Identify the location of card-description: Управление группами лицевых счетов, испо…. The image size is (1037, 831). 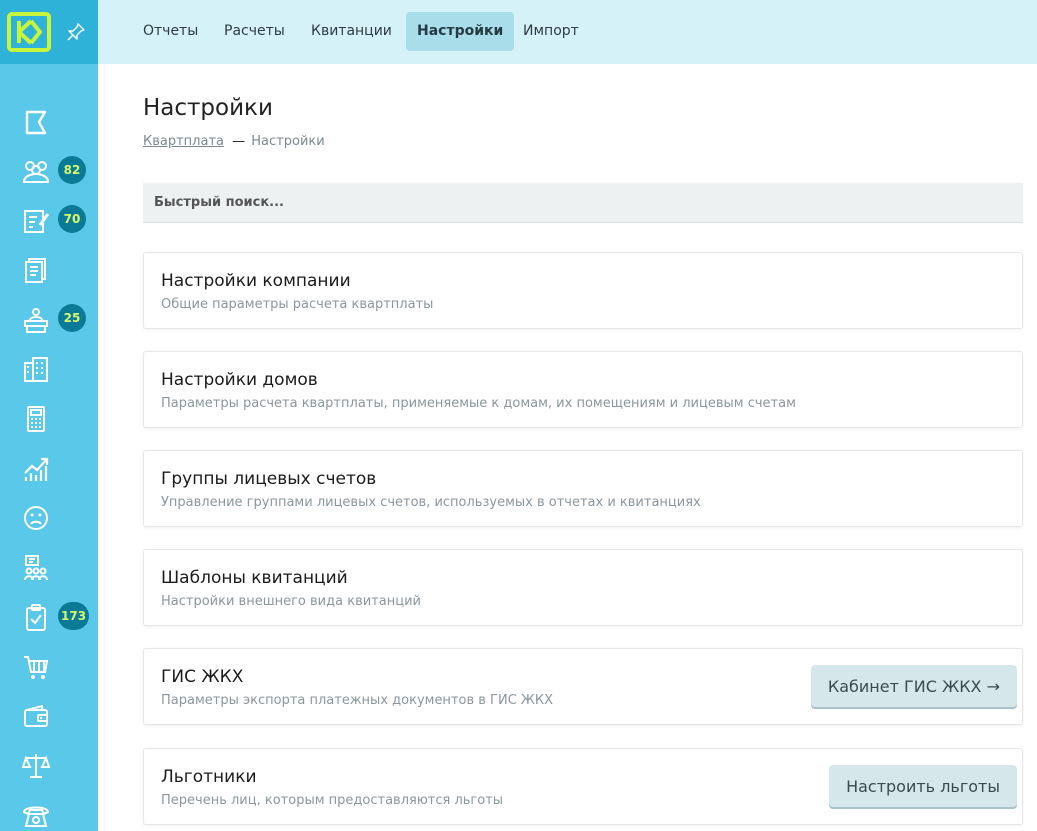
(431, 502).